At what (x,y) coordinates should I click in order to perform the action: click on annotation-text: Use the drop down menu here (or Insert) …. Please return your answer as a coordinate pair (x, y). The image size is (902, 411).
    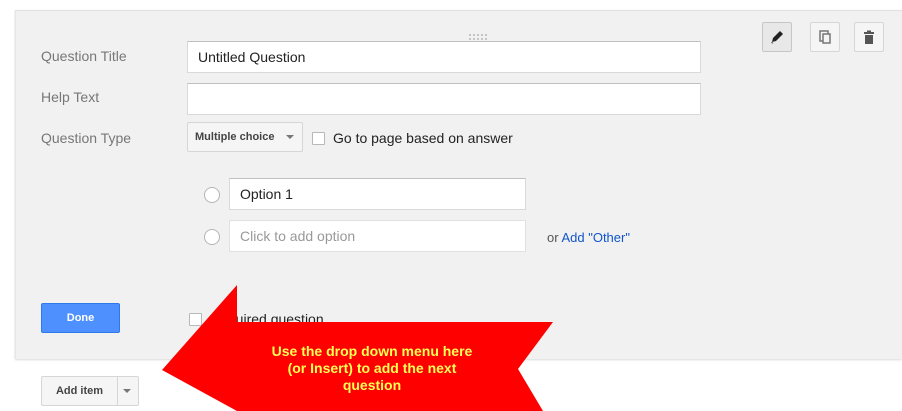
    Looking at the image, I should click on (372, 368).